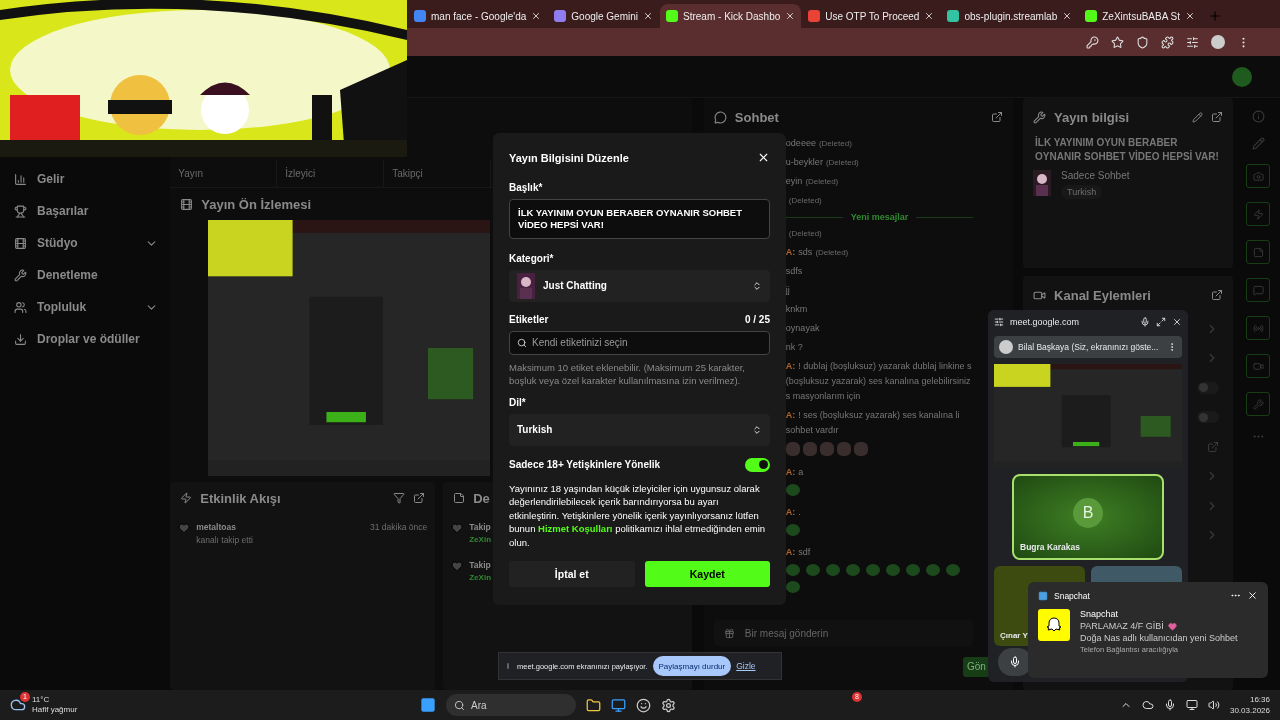  Describe the element at coordinates (1161, 322) in the screenshot. I see `expand-icon` at that location.